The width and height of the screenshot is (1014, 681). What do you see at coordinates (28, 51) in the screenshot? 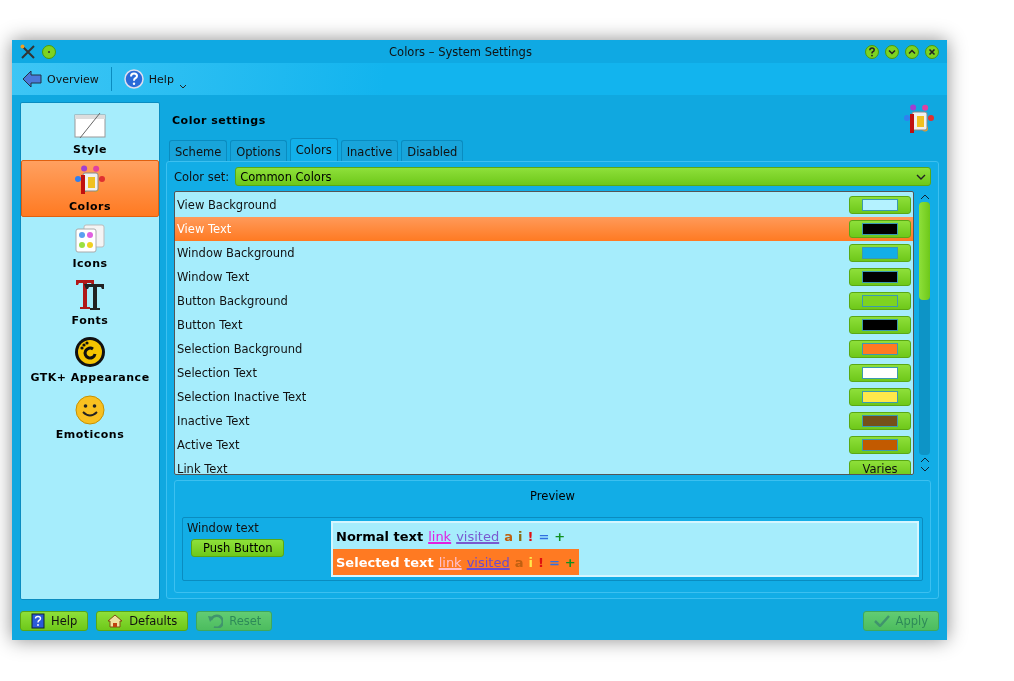
I see `tools-icon` at bounding box center [28, 51].